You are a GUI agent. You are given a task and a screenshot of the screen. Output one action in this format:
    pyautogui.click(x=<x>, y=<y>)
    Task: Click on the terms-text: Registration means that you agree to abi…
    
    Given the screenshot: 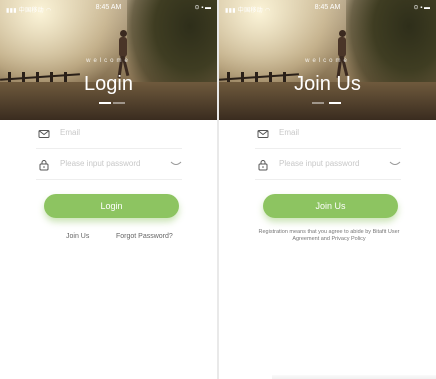 What is the action you would take?
    pyautogui.click(x=329, y=235)
    